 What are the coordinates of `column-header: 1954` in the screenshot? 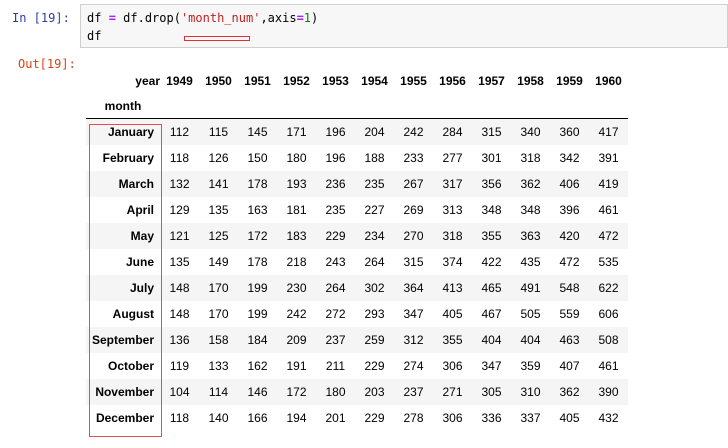 It's located at (374, 81).